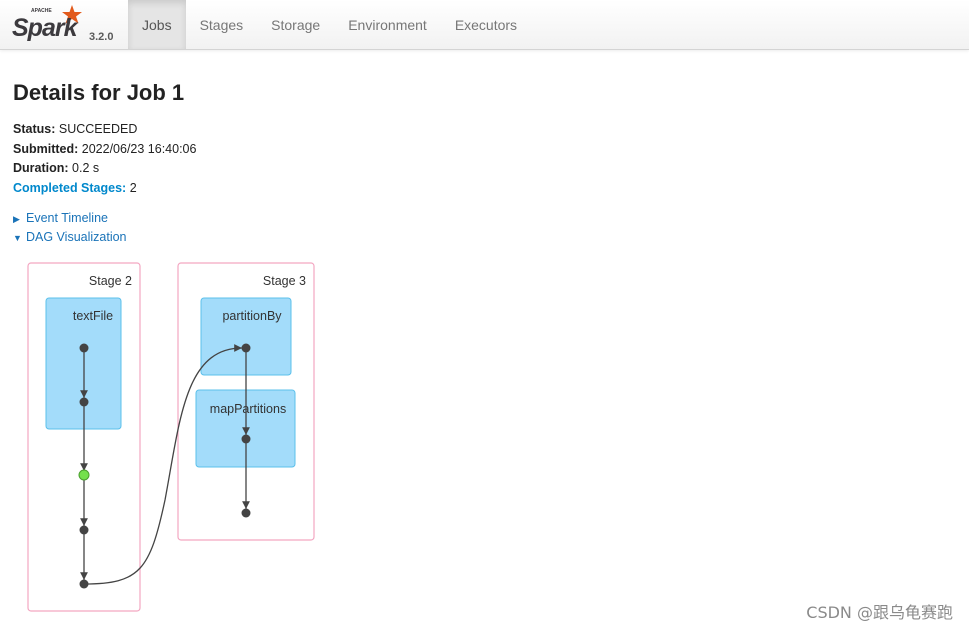  I want to click on partitionby-cluster-label: partitionBy, so click(252, 316).